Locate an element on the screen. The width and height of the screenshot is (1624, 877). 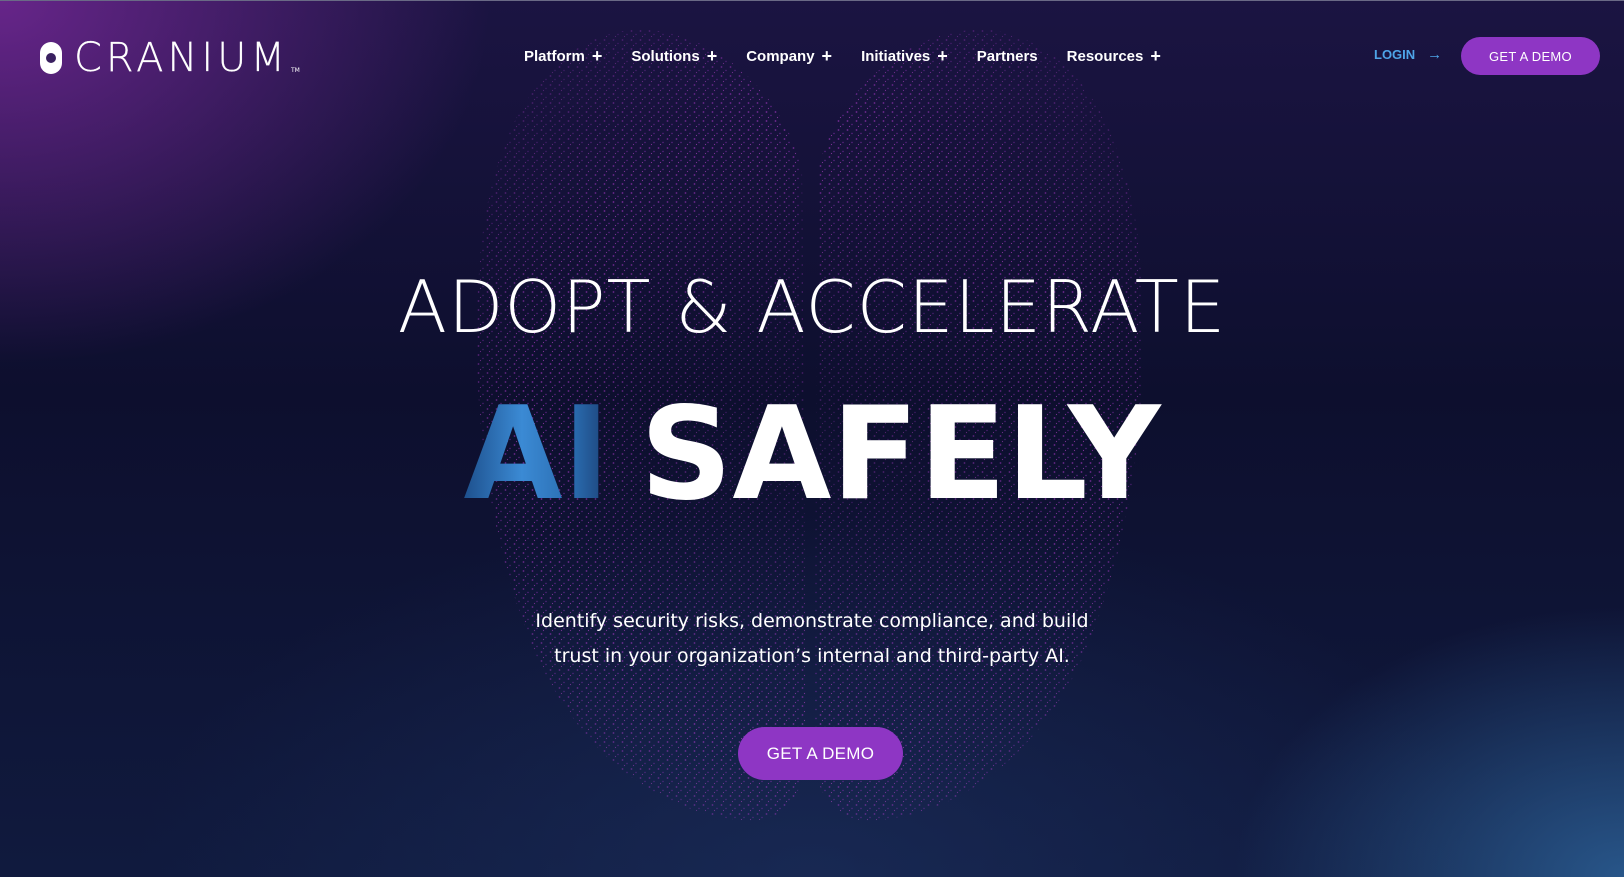
nav-item-label: Resources is located at coordinates (1105, 56).